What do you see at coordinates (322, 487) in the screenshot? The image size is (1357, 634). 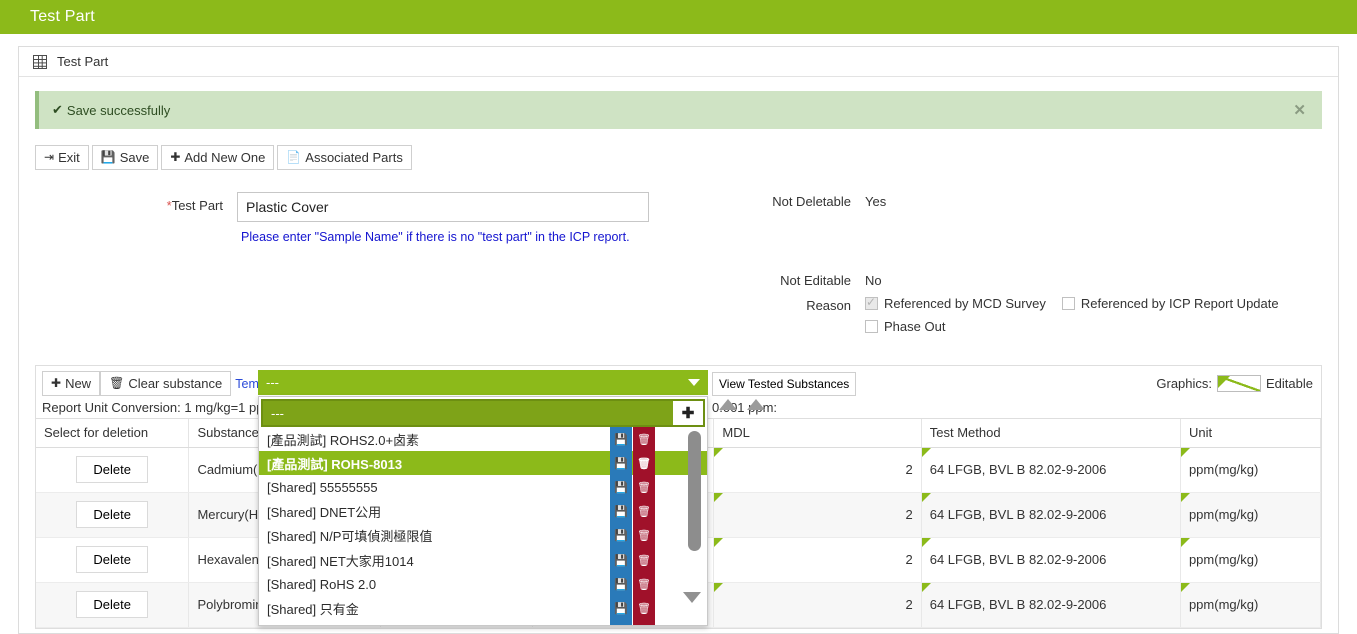 I see `dropdown-item-label: [Shared] 55555555` at bounding box center [322, 487].